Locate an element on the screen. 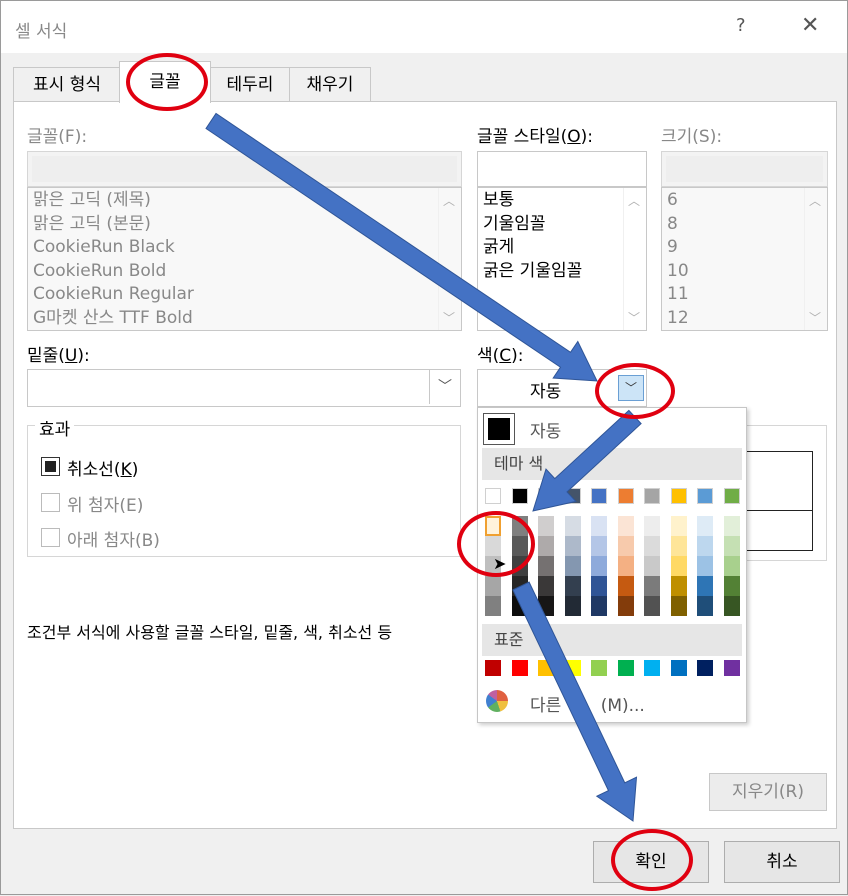 The width and height of the screenshot is (848, 896). annotation-circle-ok is located at coordinates (652, 860).